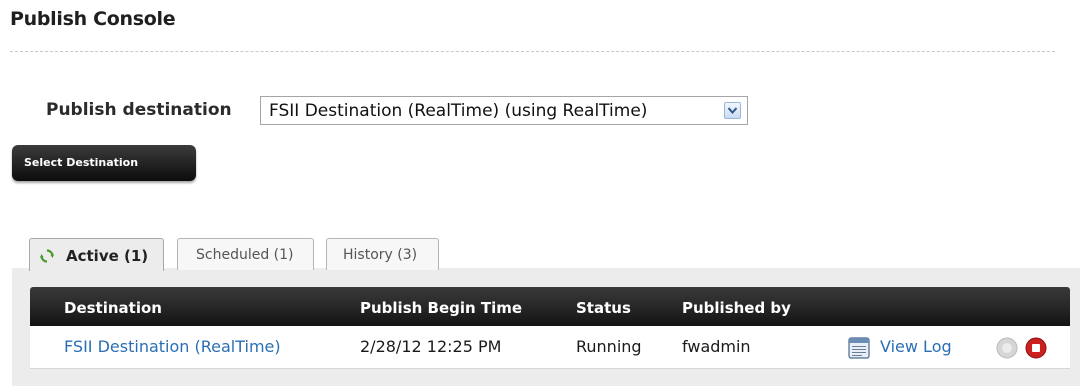  What do you see at coordinates (859, 350) in the screenshot?
I see `log-icon` at bounding box center [859, 350].